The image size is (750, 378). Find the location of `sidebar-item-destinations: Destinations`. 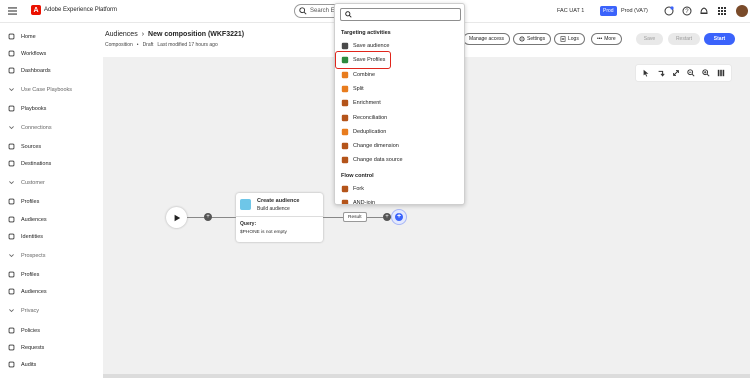

sidebar-item-destinations: Destinations is located at coordinates (29, 163).